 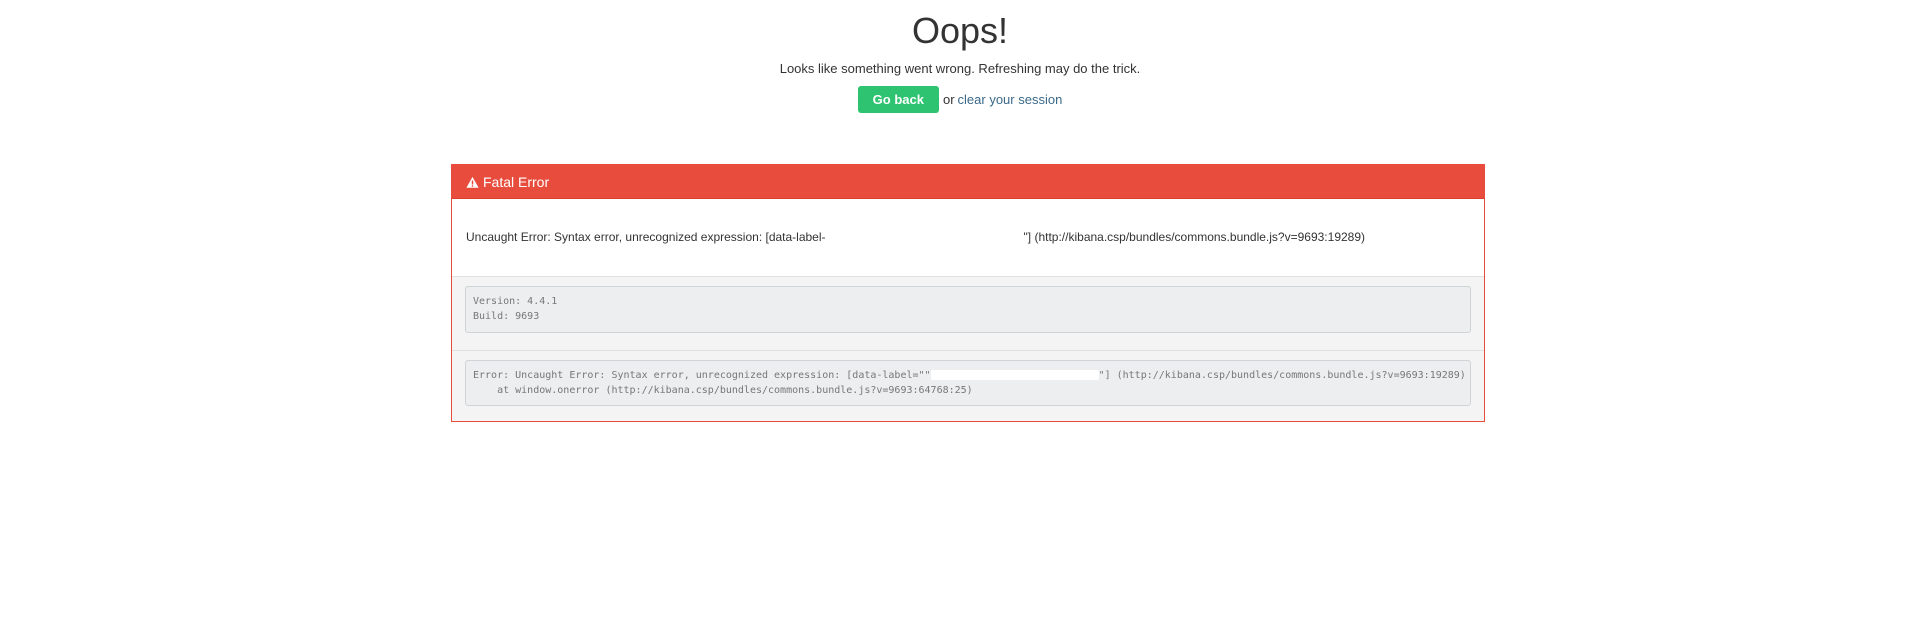 What do you see at coordinates (516, 182) in the screenshot?
I see `fatal-error-title: Fatal Error` at bounding box center [516, 182].